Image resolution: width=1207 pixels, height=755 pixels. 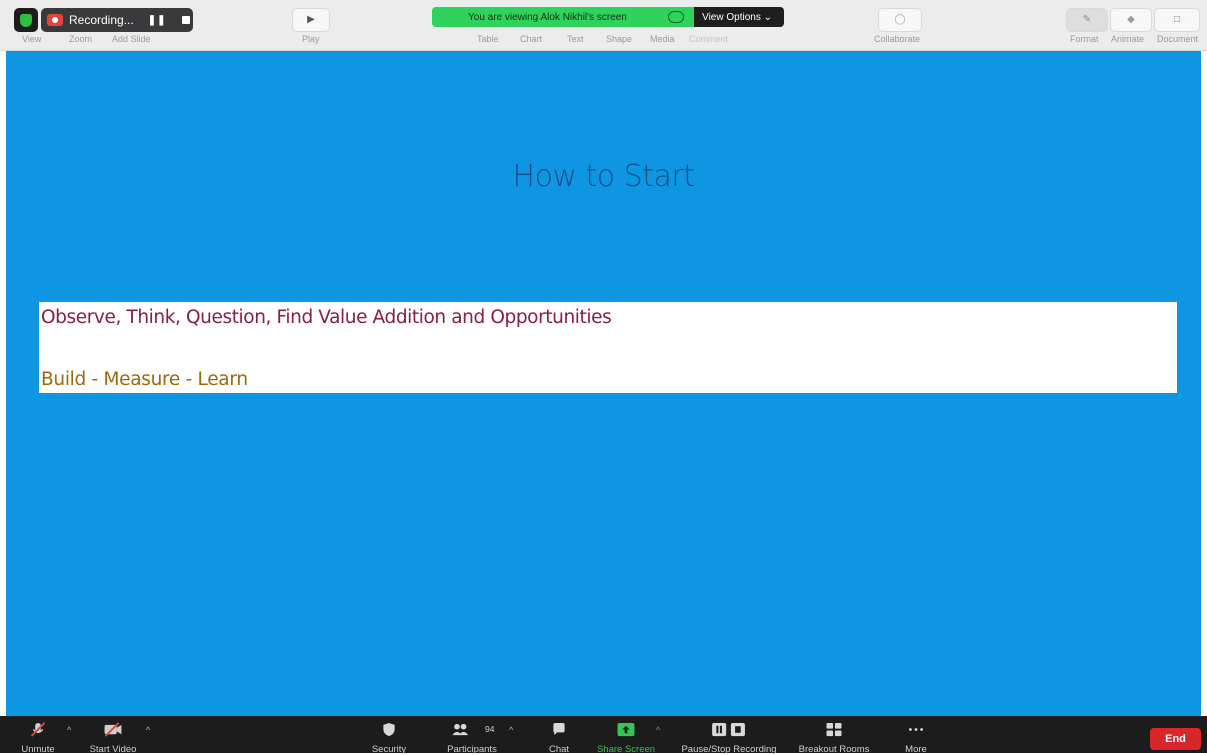 I want to click on more-dots-icon, so click(x=916, y=729).